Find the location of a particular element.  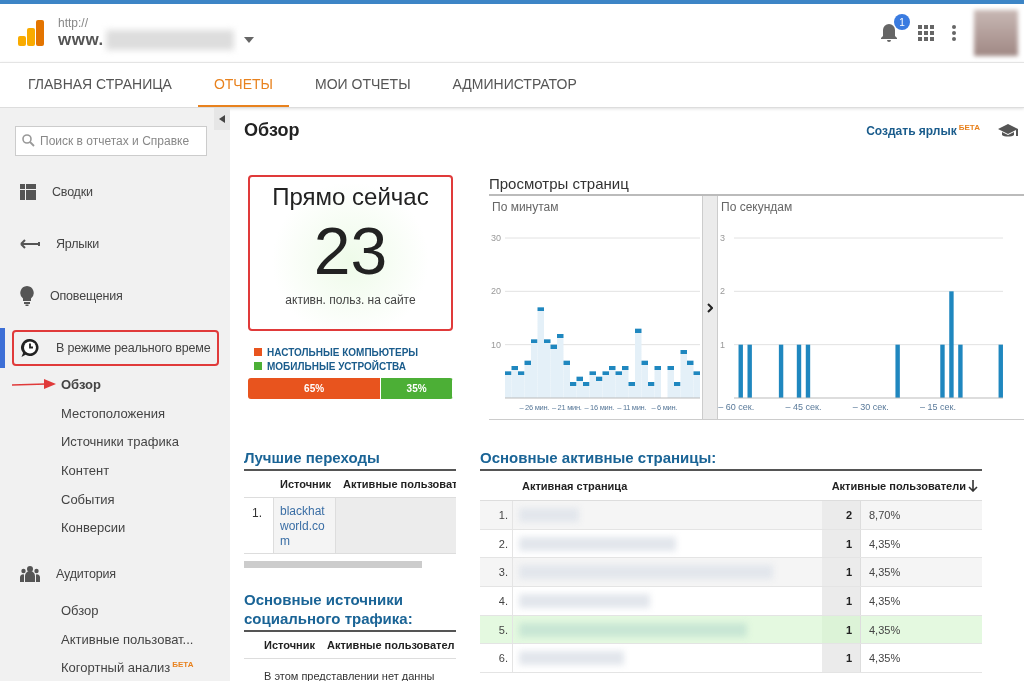

bulb-icon is located at coordinates (27, 296).